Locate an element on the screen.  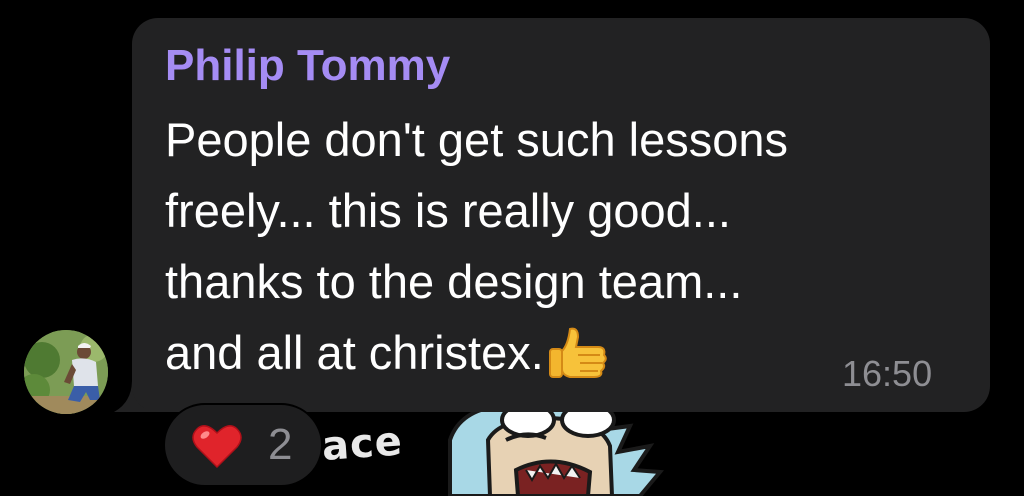
reaction-pill is located at coordinates (243, 445).